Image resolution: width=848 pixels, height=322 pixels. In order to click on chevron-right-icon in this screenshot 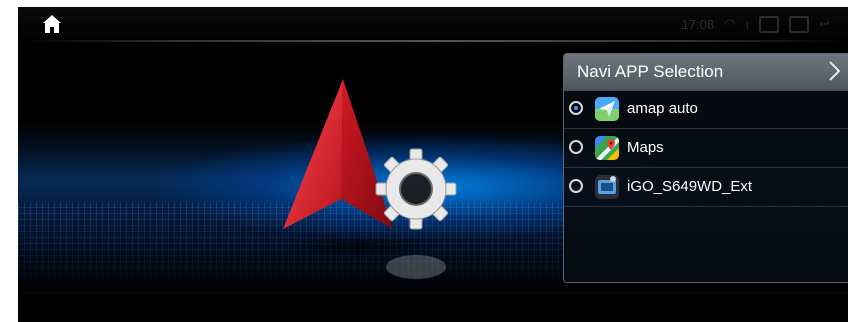, I will do `click(834, 71)`.